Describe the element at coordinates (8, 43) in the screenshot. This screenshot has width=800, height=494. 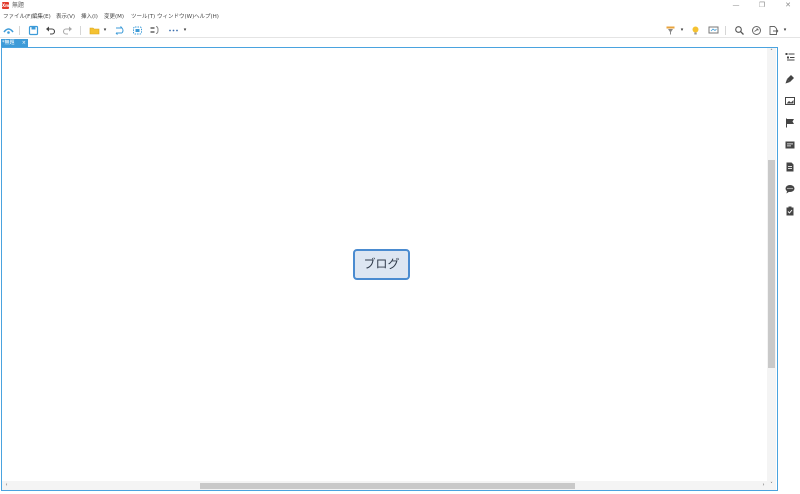
I see `tab-label: *無題` at that location.